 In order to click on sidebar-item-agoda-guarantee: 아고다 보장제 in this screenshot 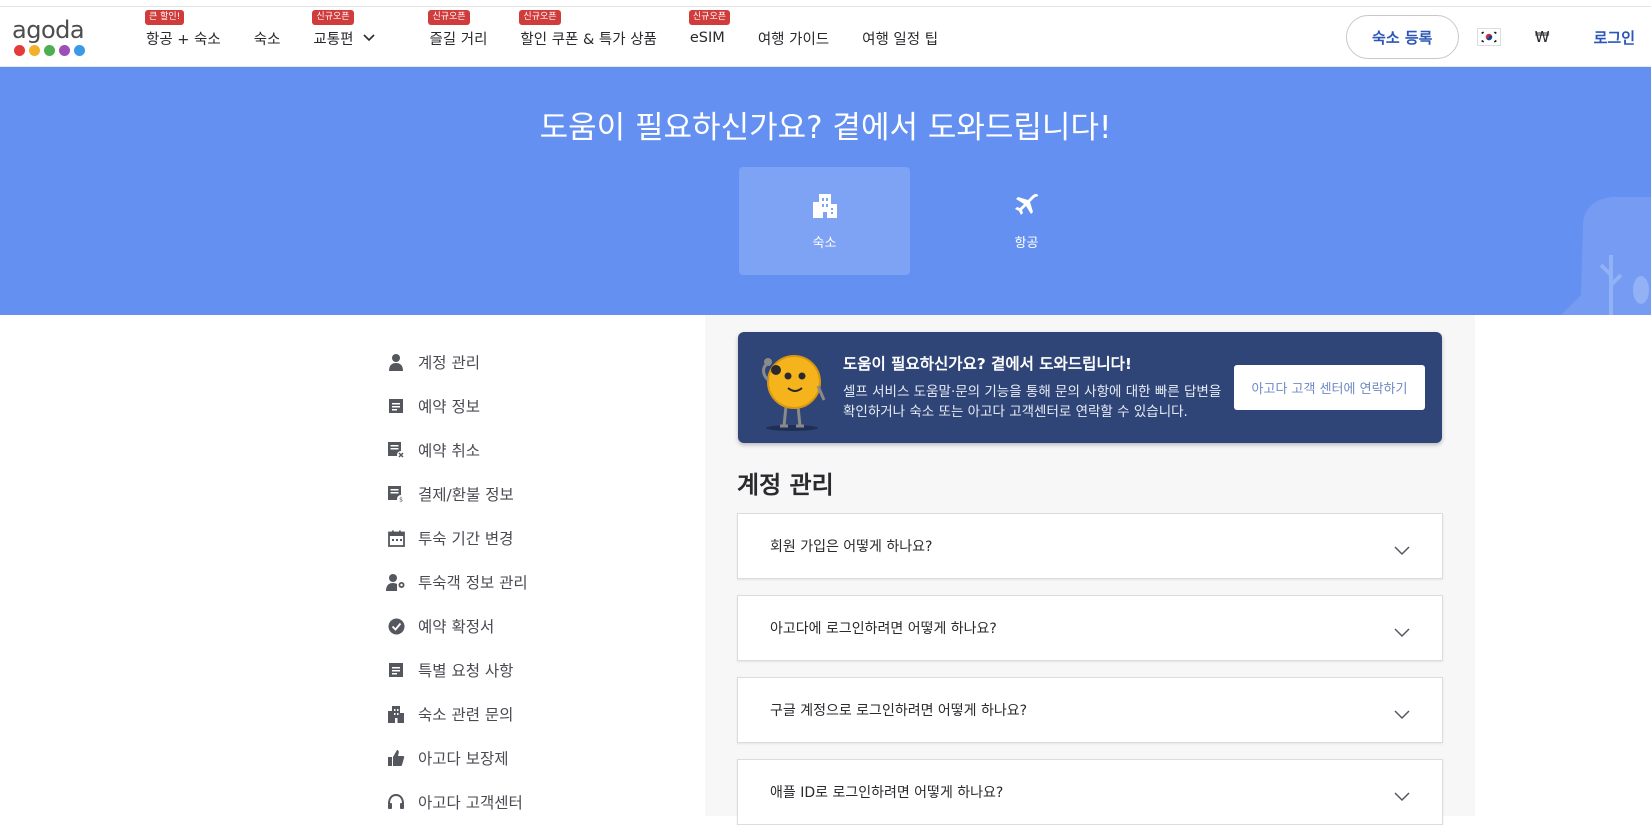, I will do `click(536, 758)`.